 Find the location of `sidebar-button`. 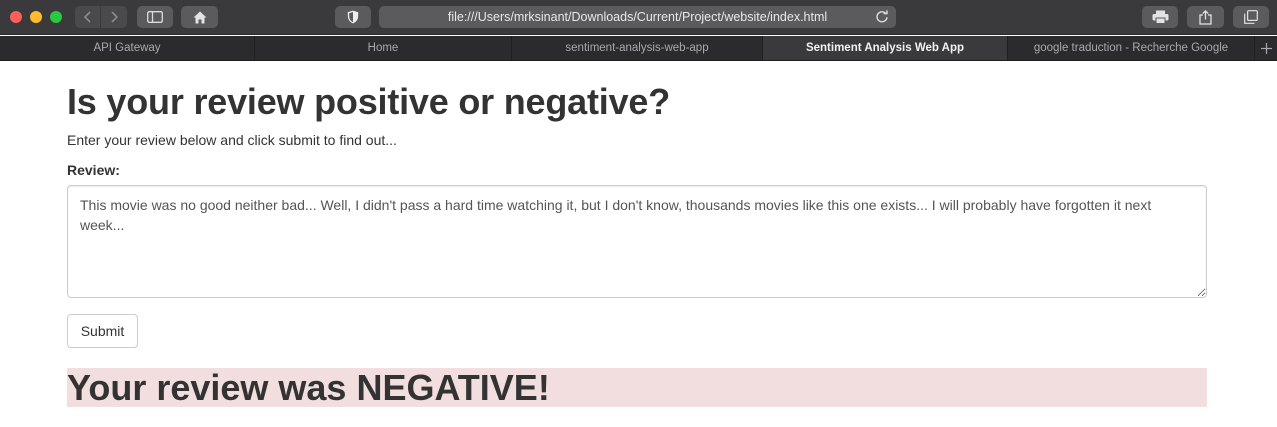

sidebar-button is located at coordinates (155, 17).